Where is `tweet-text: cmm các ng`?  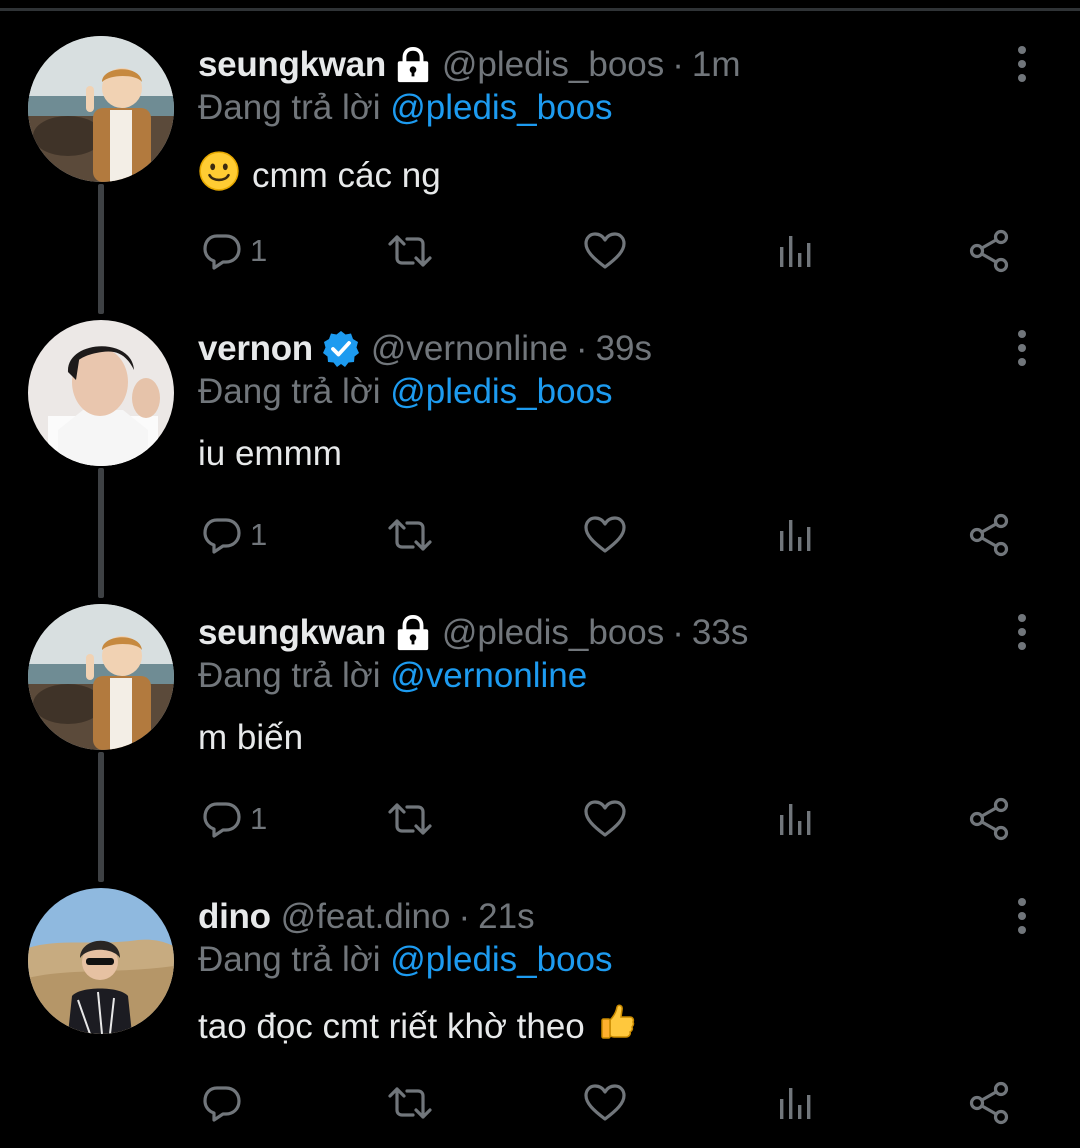
tweet-text: cmm các ng is located at coordinates (319, 175).